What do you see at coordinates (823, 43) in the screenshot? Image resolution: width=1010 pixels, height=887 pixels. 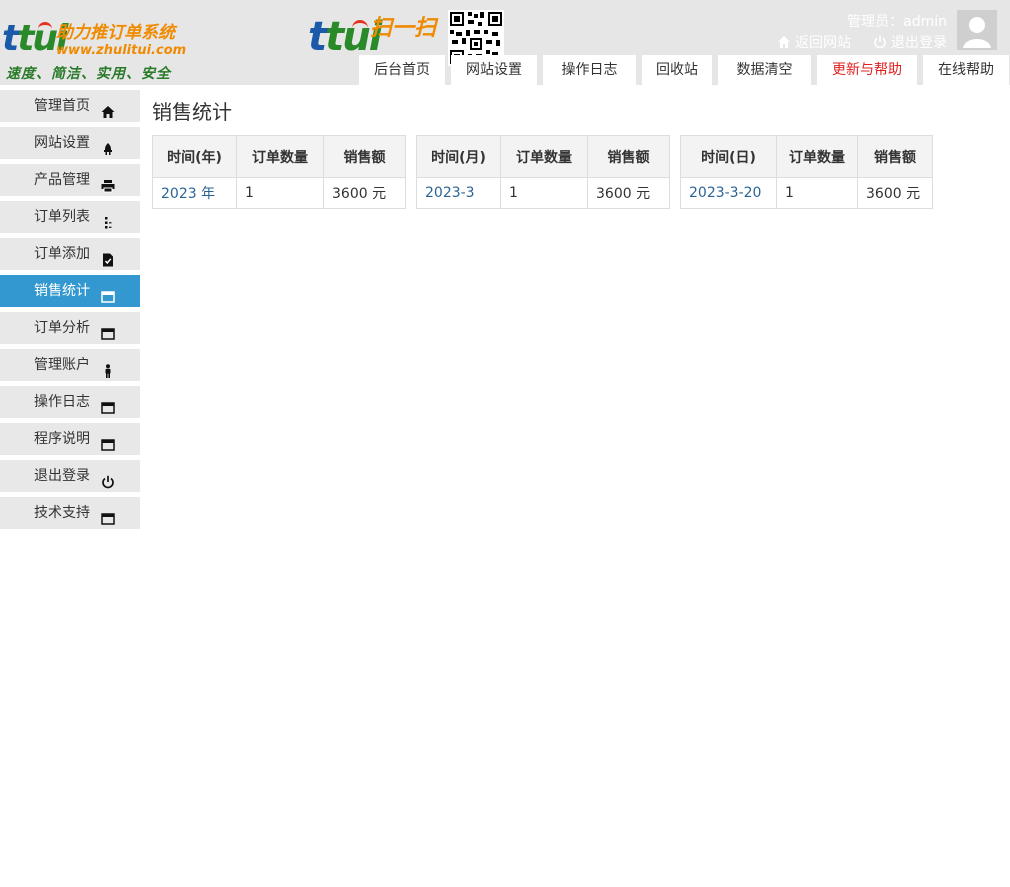 I see `return-site-label: 返回网站` at bounding box center [823, 43].